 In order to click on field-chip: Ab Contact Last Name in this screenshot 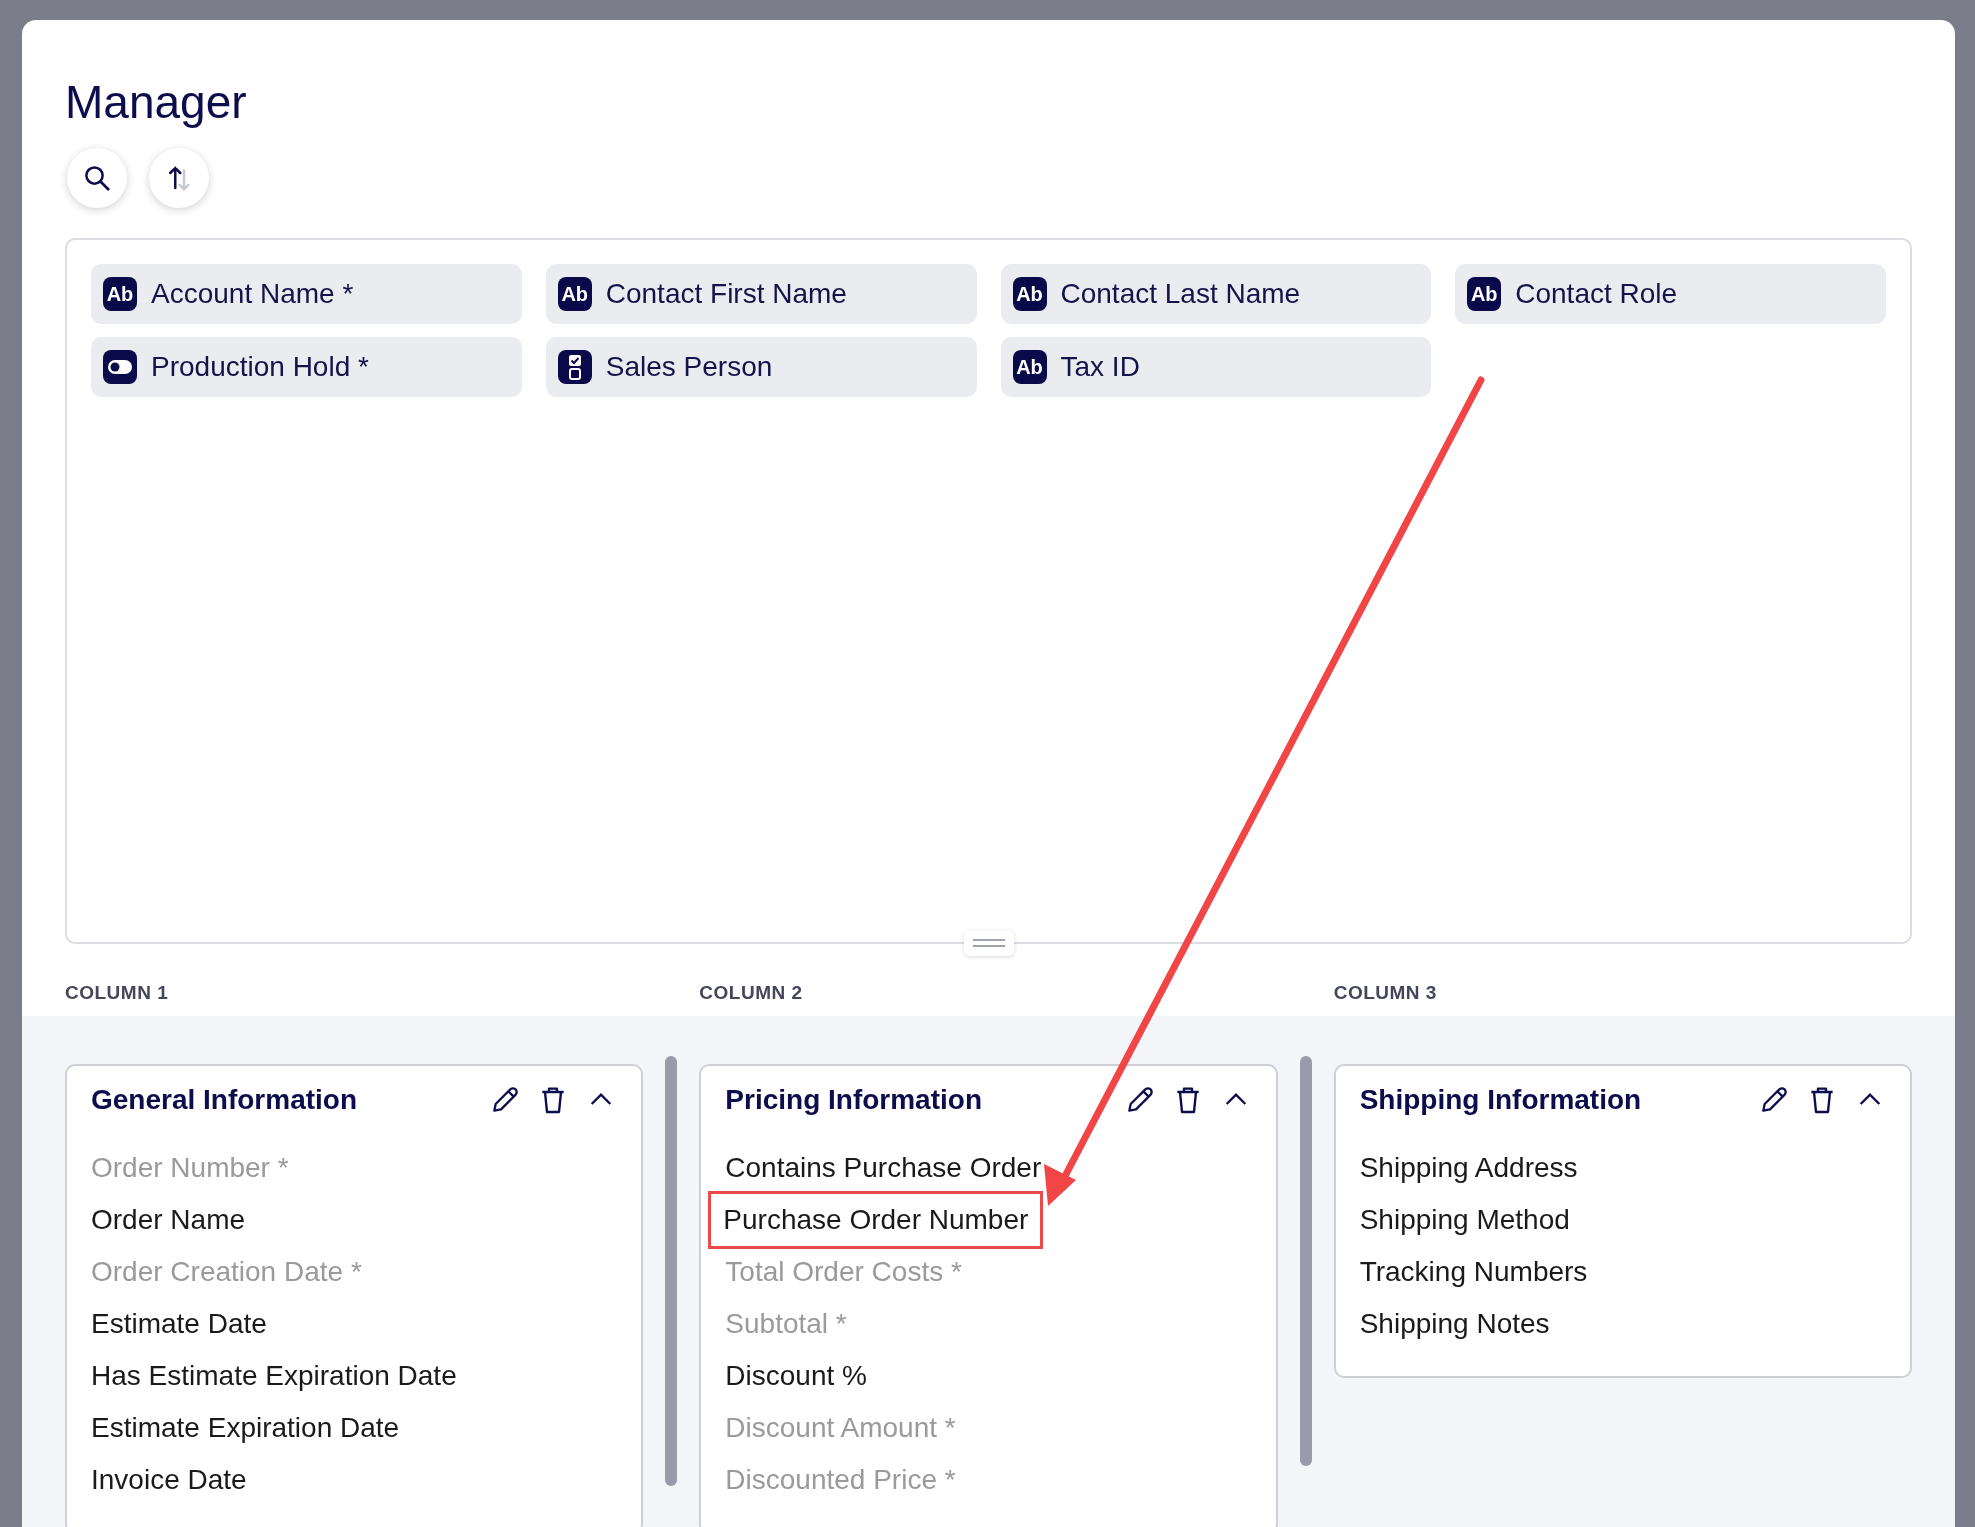, I will do `click(1216, 294)`.